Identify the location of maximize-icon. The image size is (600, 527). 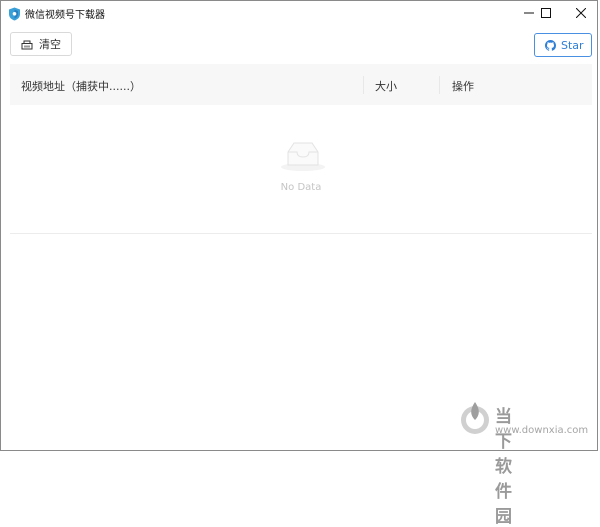
(546, 13).